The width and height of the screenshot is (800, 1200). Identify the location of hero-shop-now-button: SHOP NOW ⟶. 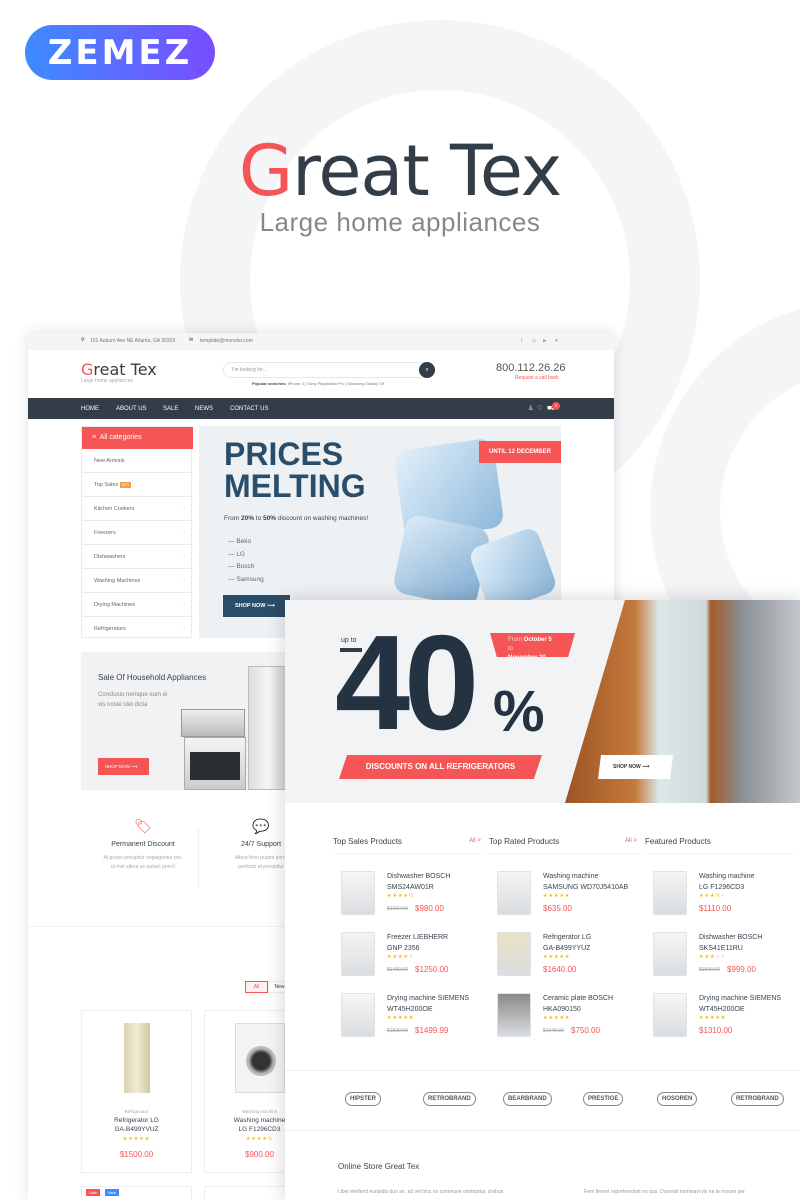
(256, 606).